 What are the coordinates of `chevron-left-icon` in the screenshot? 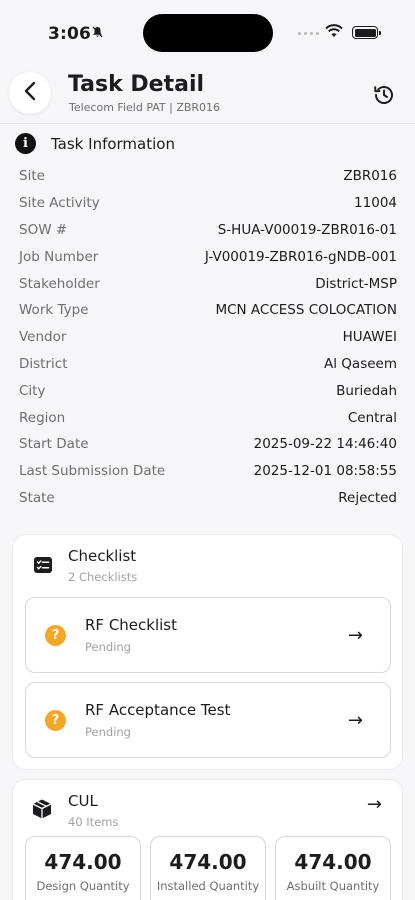 It's located at (30, 93).